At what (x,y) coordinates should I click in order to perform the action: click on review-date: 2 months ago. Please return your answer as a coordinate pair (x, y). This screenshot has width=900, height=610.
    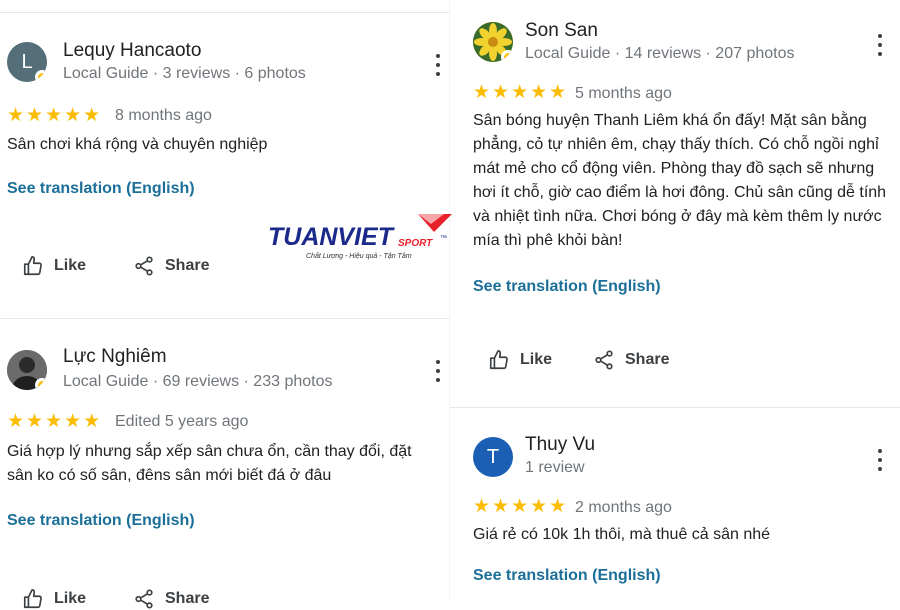
    Looking at the image, I should click on (623, 507).